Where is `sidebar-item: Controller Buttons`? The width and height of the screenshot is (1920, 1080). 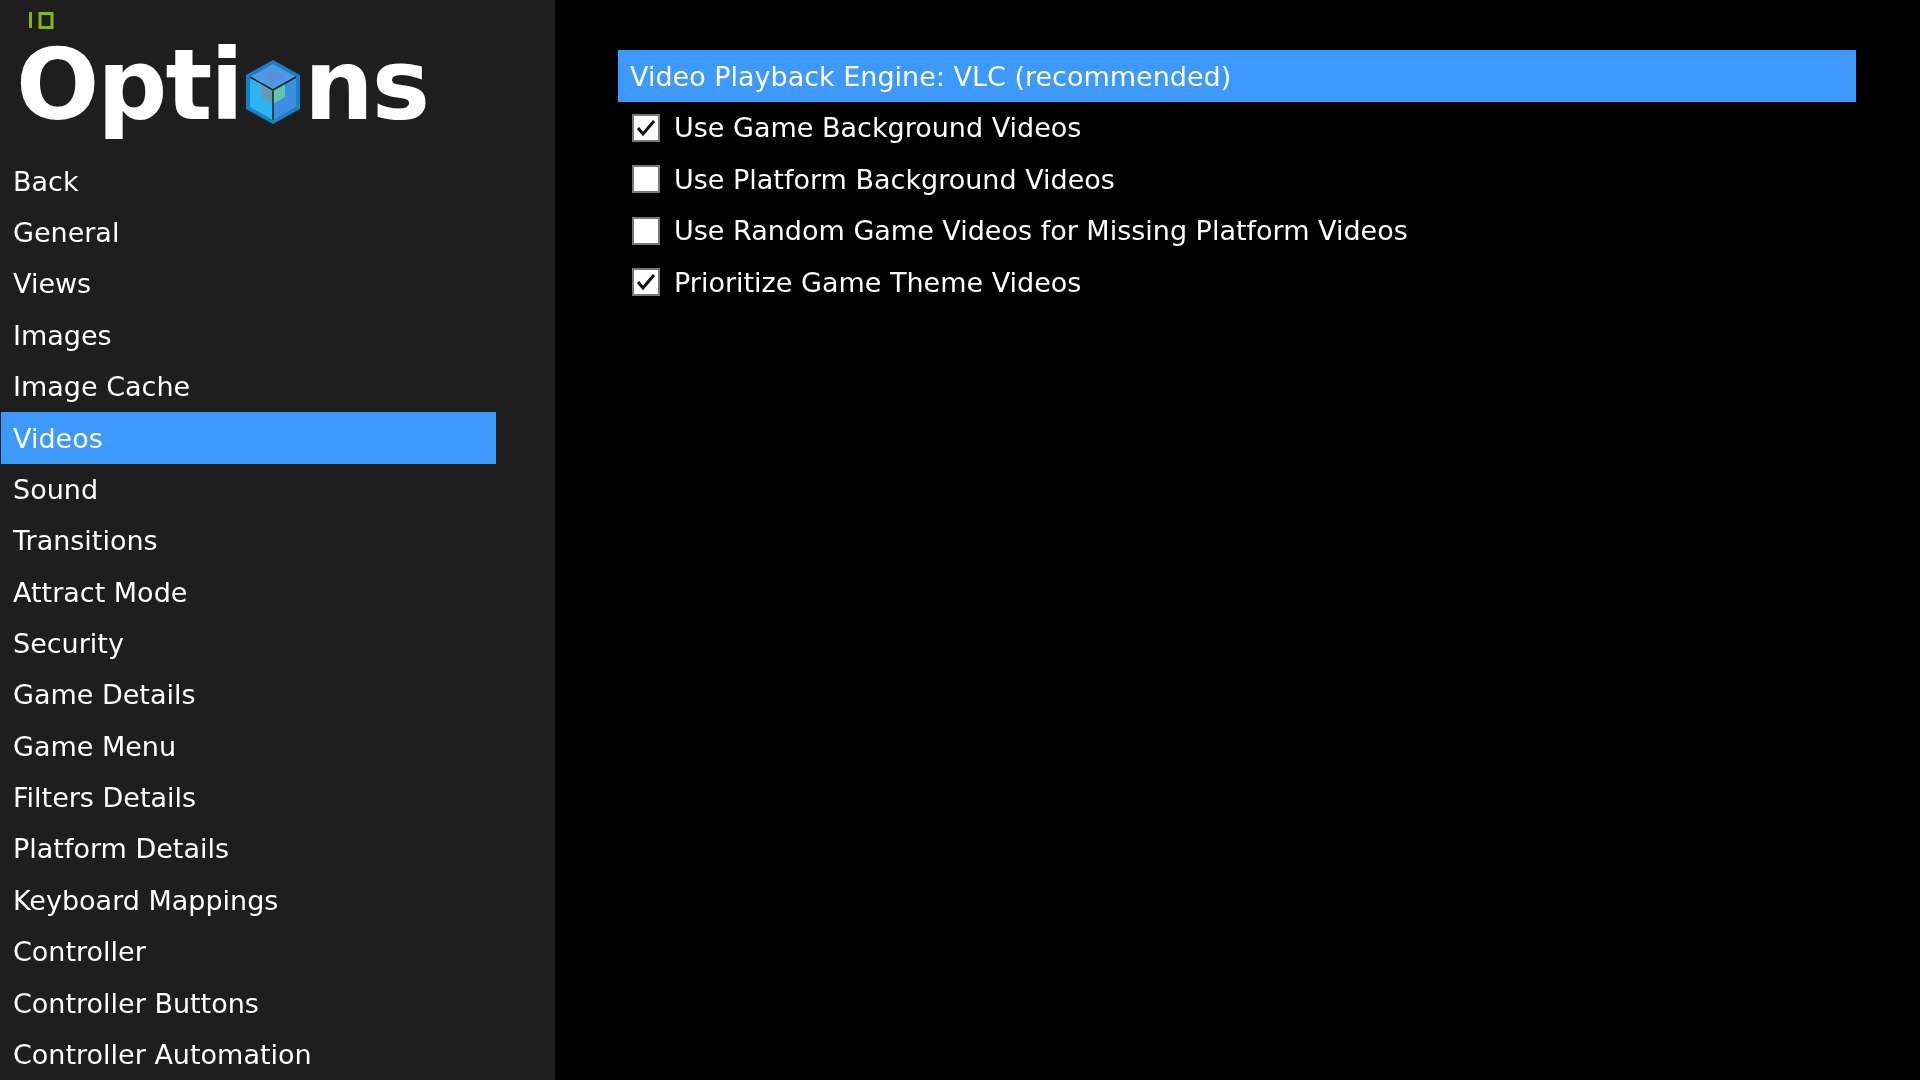 sidebar-item: Controller Buttons is located at coordinates (248, 1003).